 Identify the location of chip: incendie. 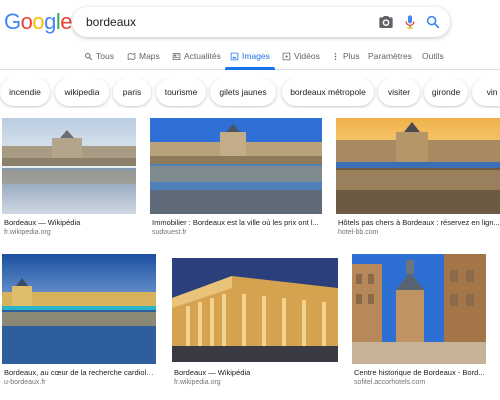
(25, 92).